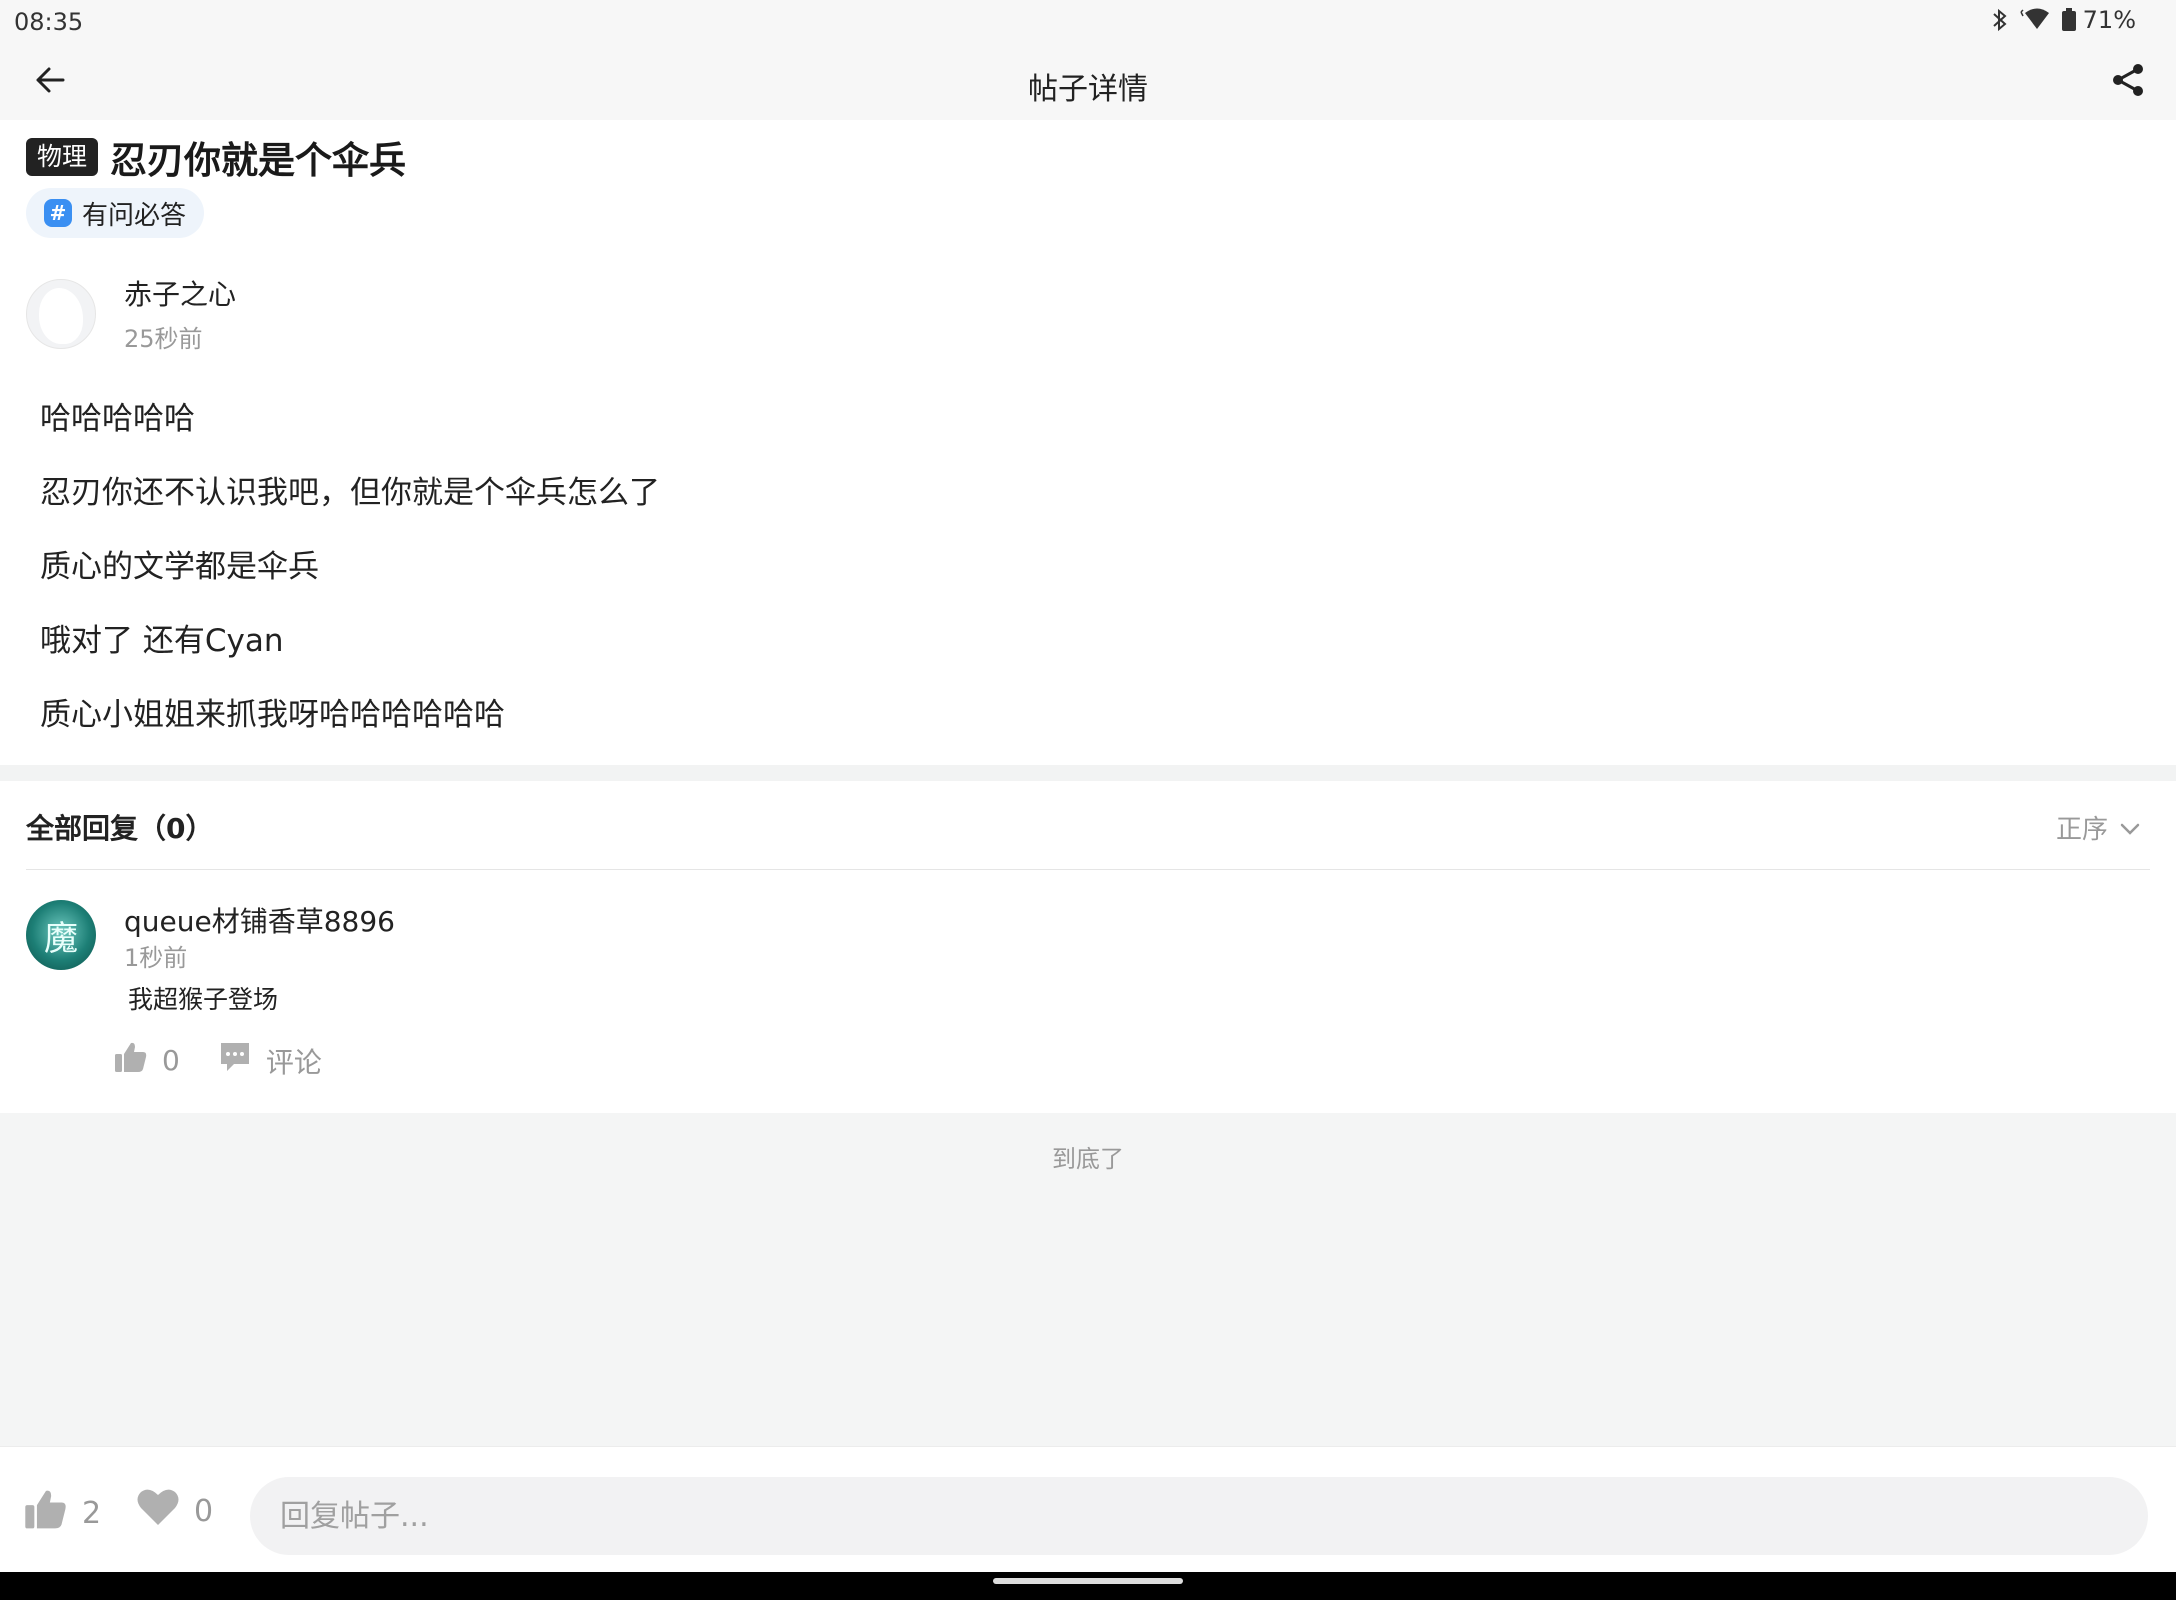  Describe the element at coordinates (235, 1060) in the screenshot. I see `comment-icon` at that location.